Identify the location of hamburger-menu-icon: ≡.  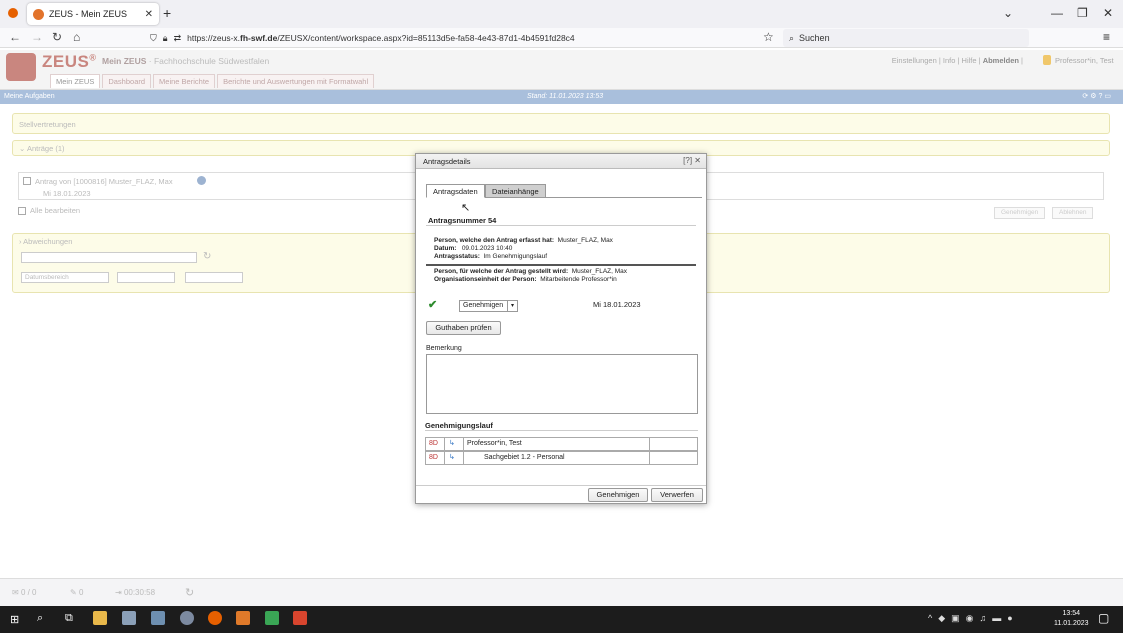
(1106, 37).